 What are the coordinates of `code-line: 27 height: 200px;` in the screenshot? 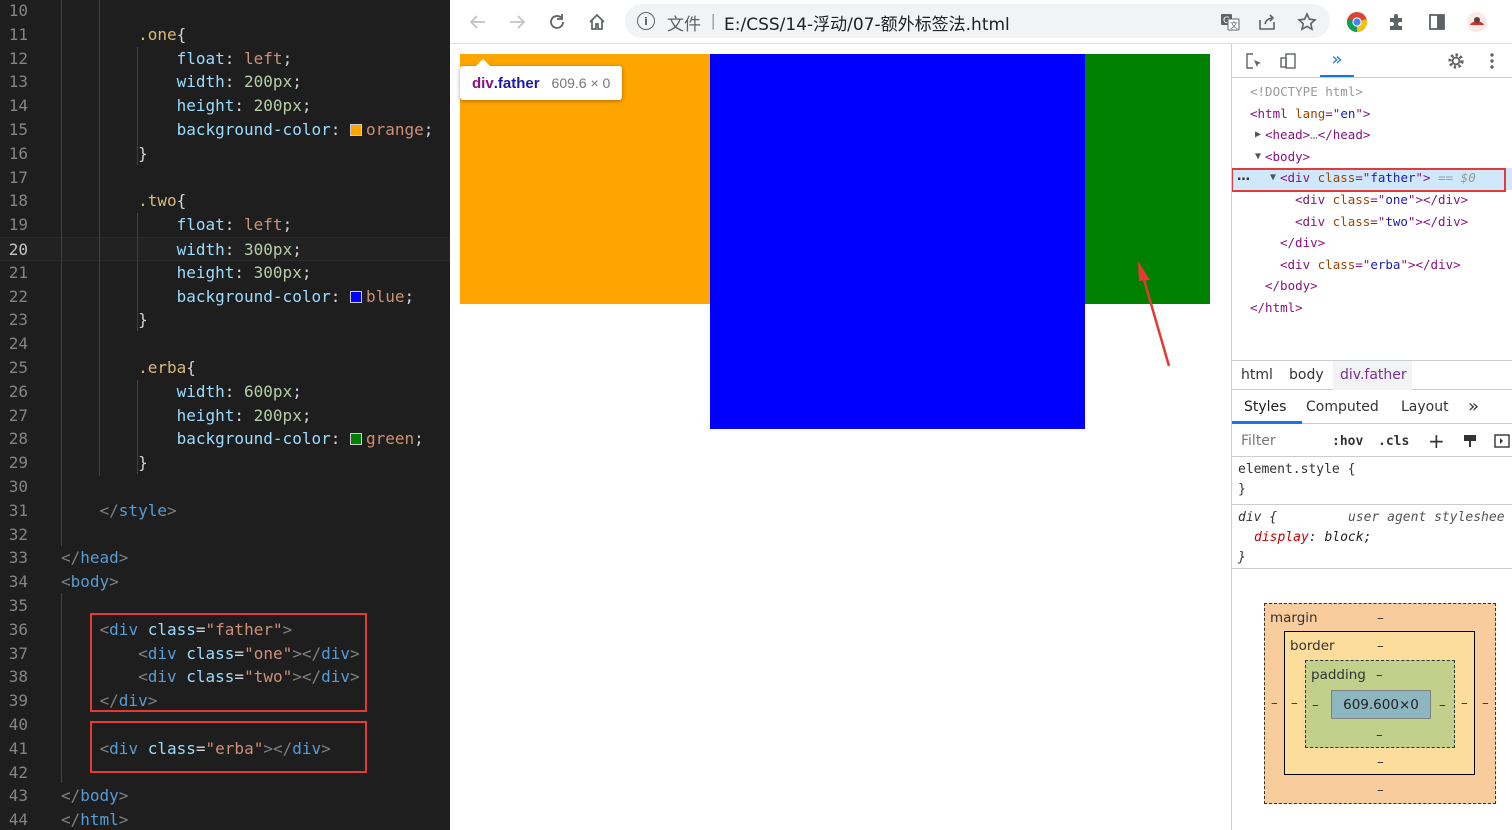 It's located at (225, 416).